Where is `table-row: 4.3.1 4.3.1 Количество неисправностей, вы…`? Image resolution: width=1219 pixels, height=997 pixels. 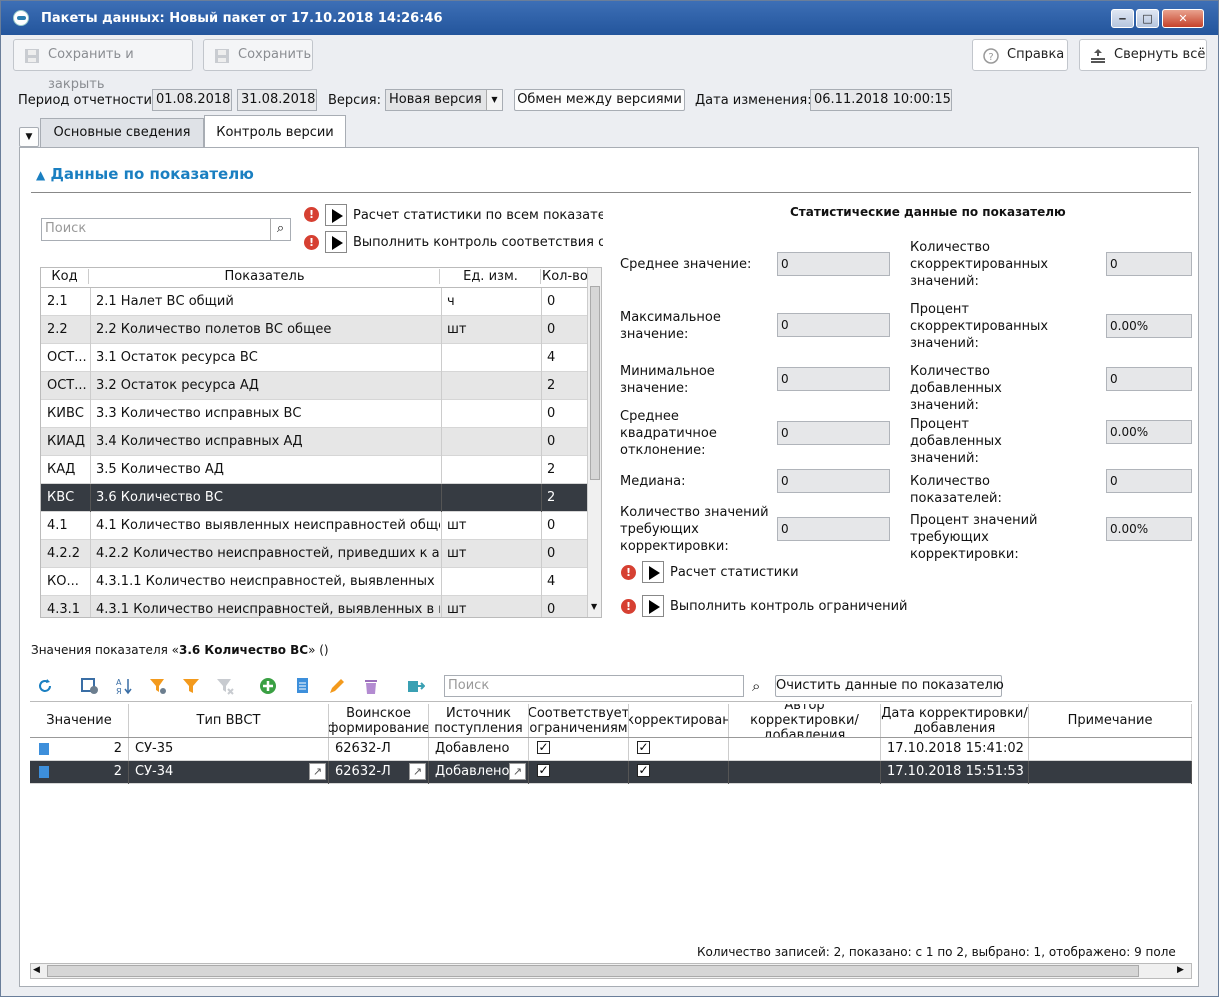 table-row: 4.3.1 4.3.1 Количество неисправностей, вы… is located at coordinates (314, 606).